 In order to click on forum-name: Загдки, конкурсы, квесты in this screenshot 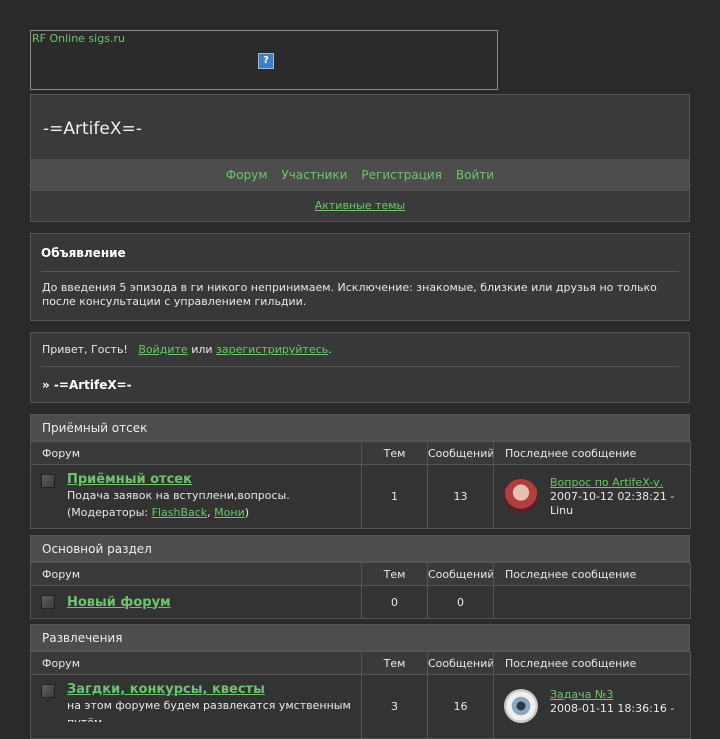, I will do `click(213, 689)`.